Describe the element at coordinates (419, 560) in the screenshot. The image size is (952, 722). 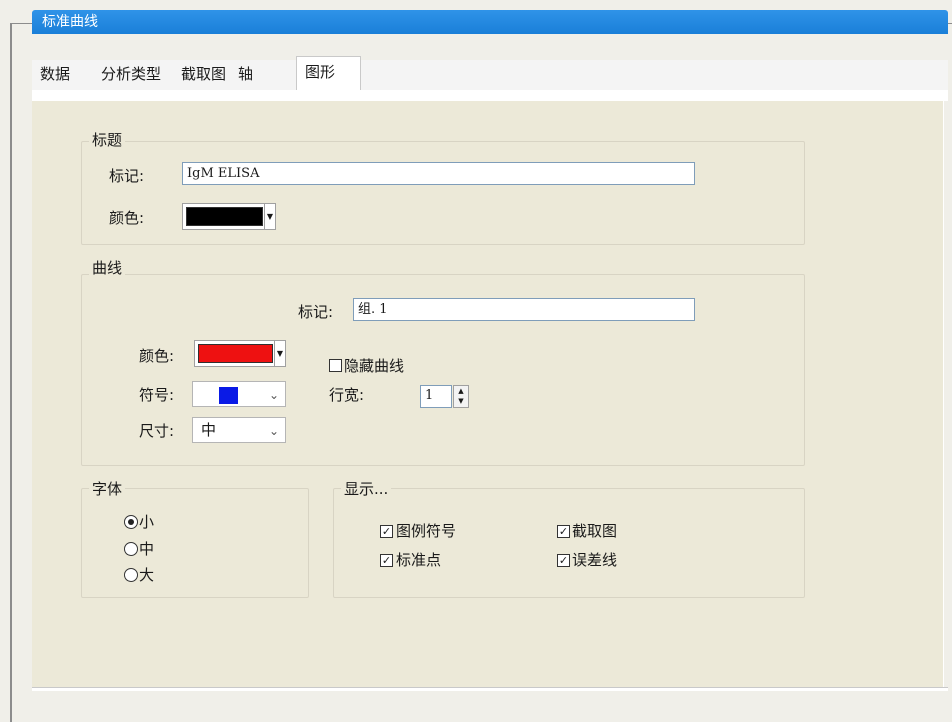
I see `standard-points-label: 标准点` at that location.